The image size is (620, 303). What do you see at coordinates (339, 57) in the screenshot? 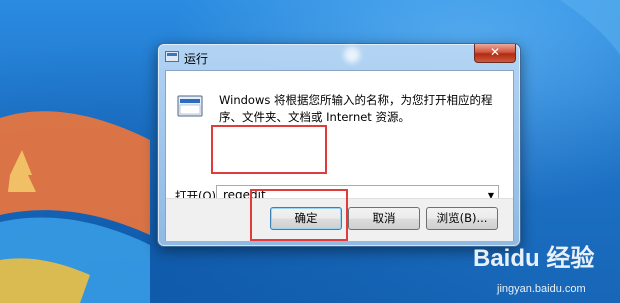
I see `title-bar: 运行 ✕` at bounding box center [339, 57].